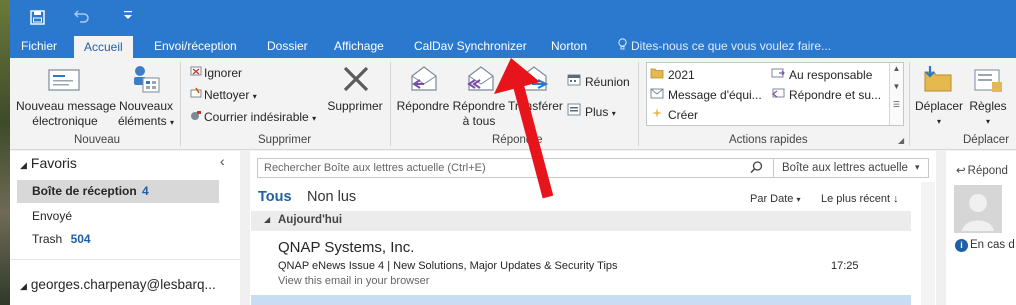  I want to click on new-email-button: Nouveau message électronique, so click(66, 114).